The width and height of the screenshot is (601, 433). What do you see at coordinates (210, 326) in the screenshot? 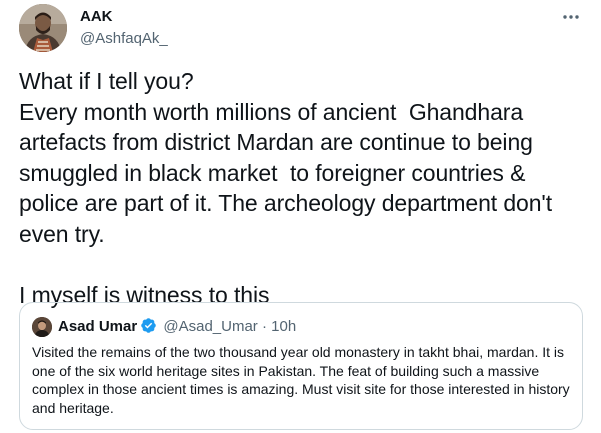
I see `quoted-author-handle: @Asad_Umar` at bounding box center [210, 326].